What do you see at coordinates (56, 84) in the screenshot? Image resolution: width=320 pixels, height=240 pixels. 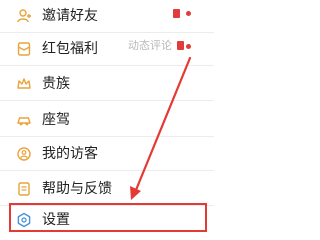 I see `menu-item-label: 贵族` at bounding box center [56, 84].